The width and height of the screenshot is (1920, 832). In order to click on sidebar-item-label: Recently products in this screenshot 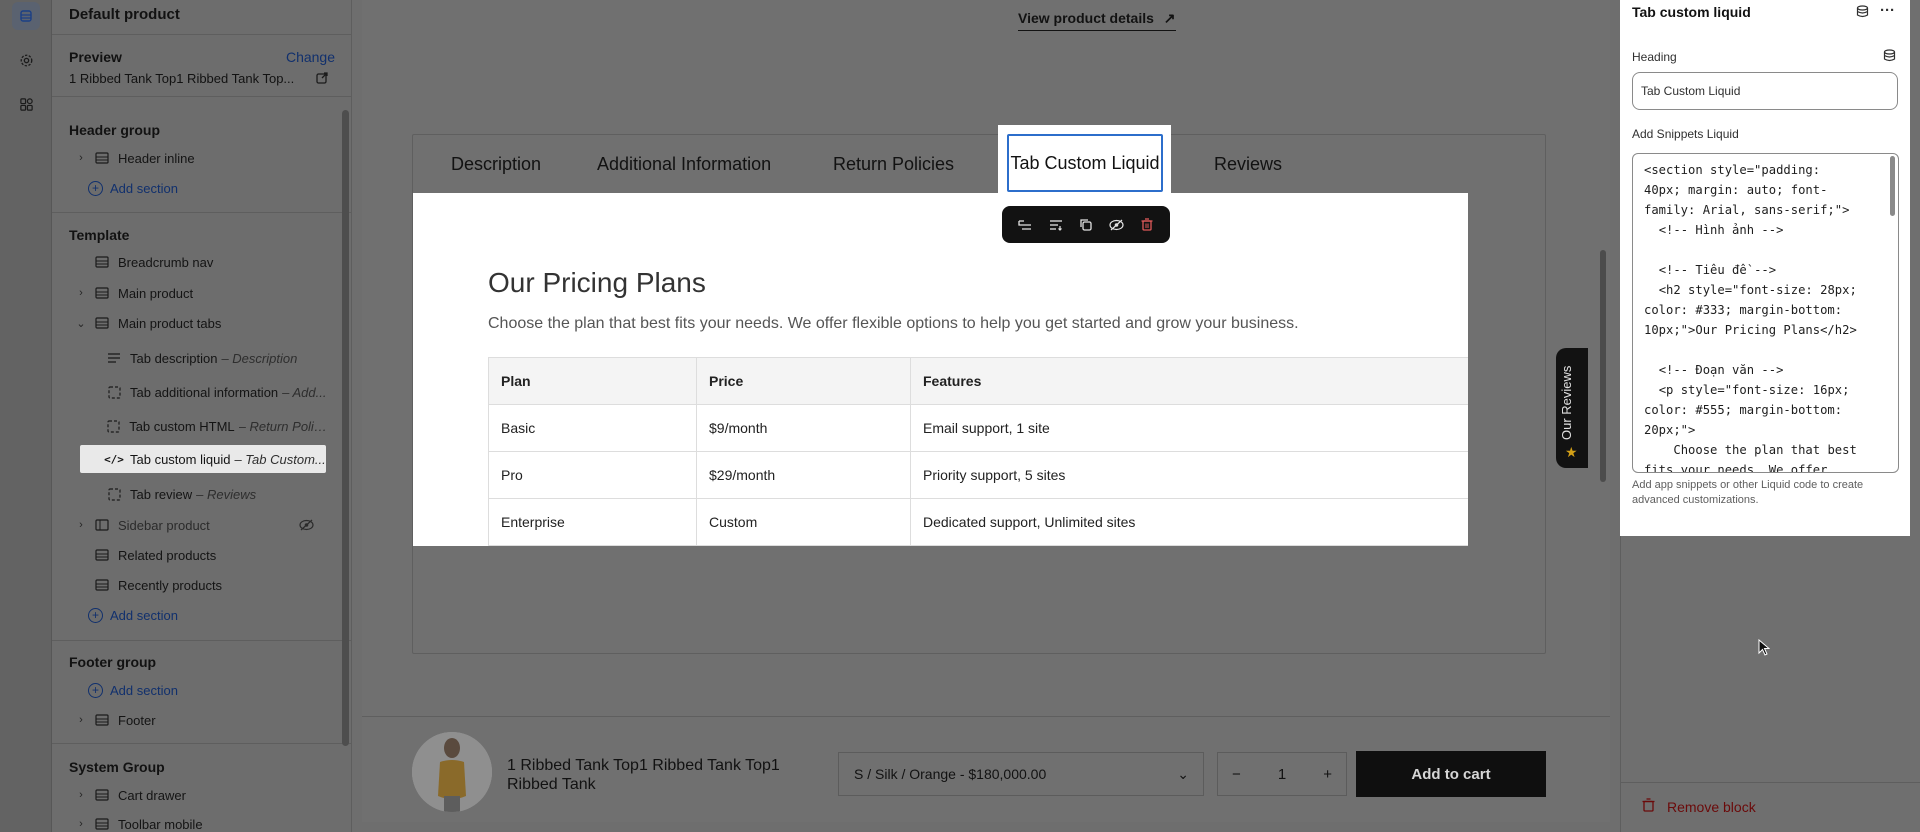, I will do `click(170, 585)`.